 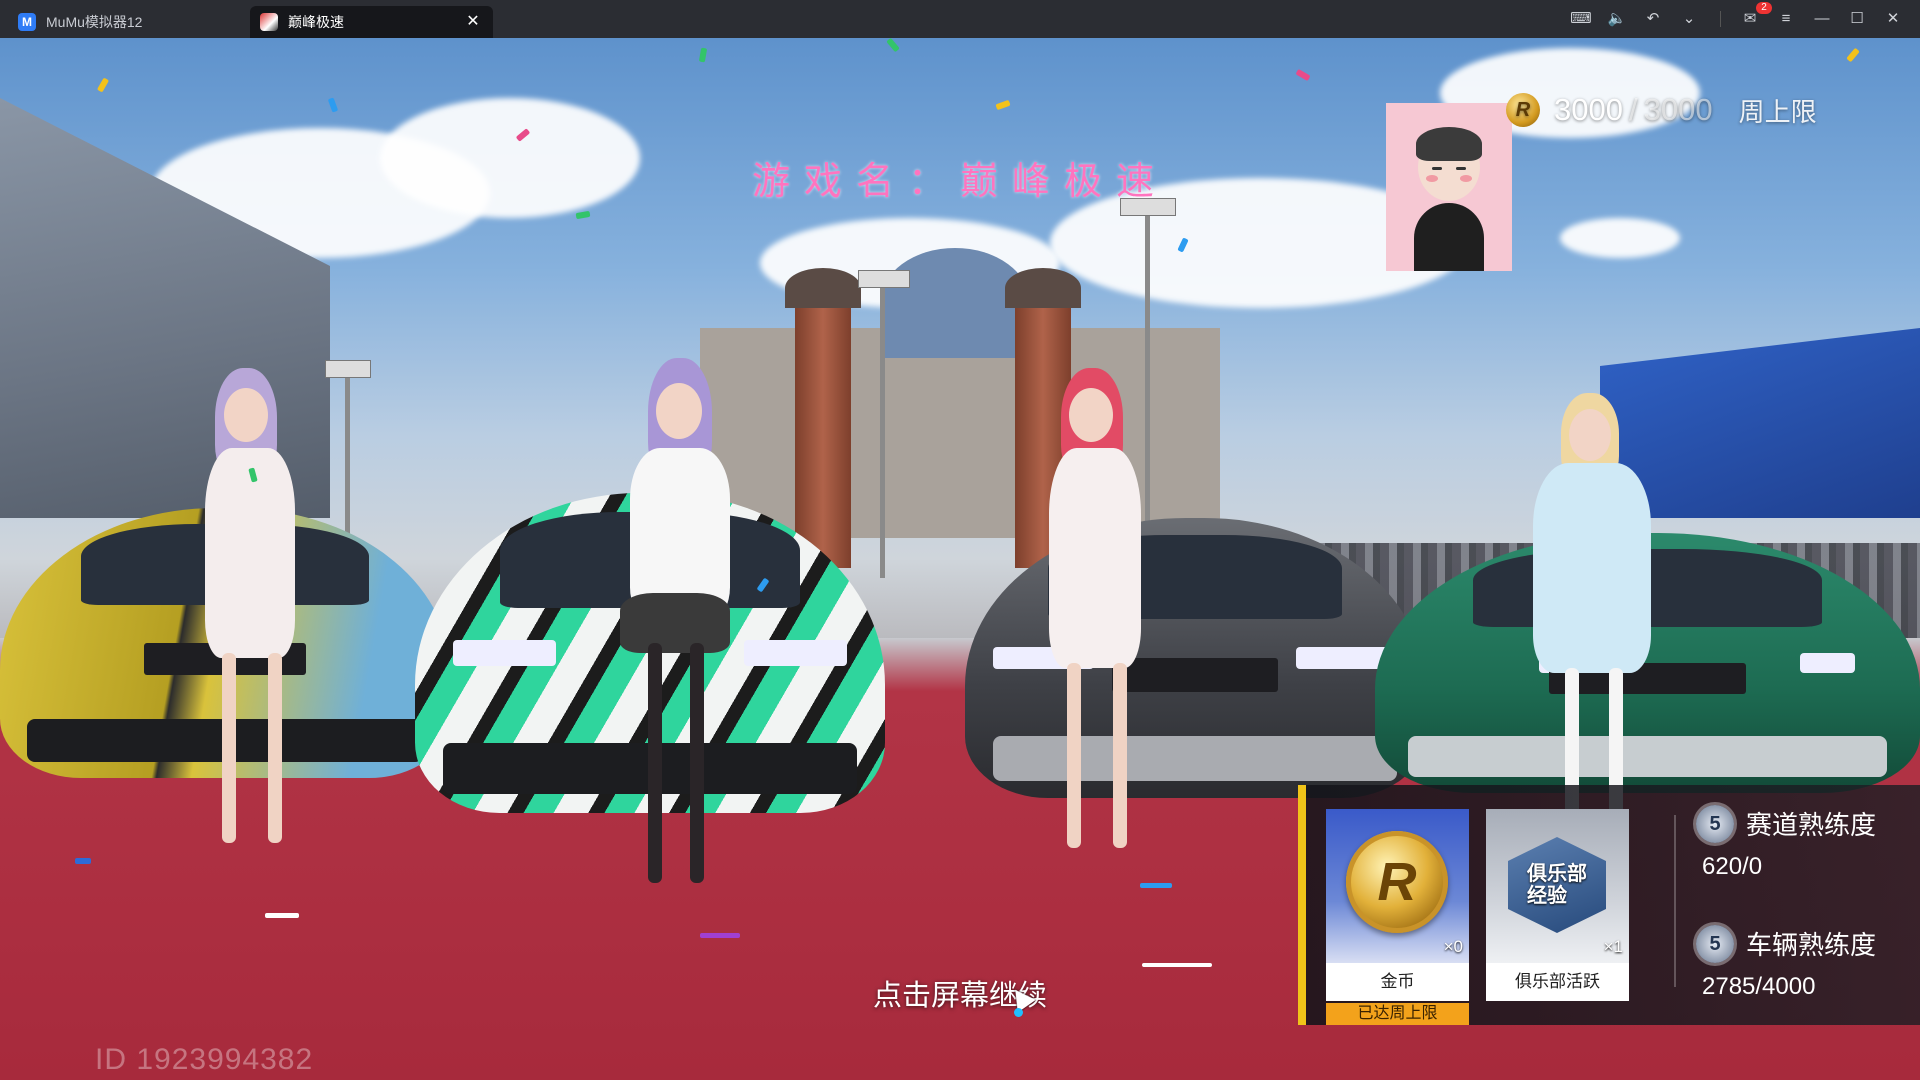 I want to click on cursor-click-indicator, so click(x=1018, y=1012).